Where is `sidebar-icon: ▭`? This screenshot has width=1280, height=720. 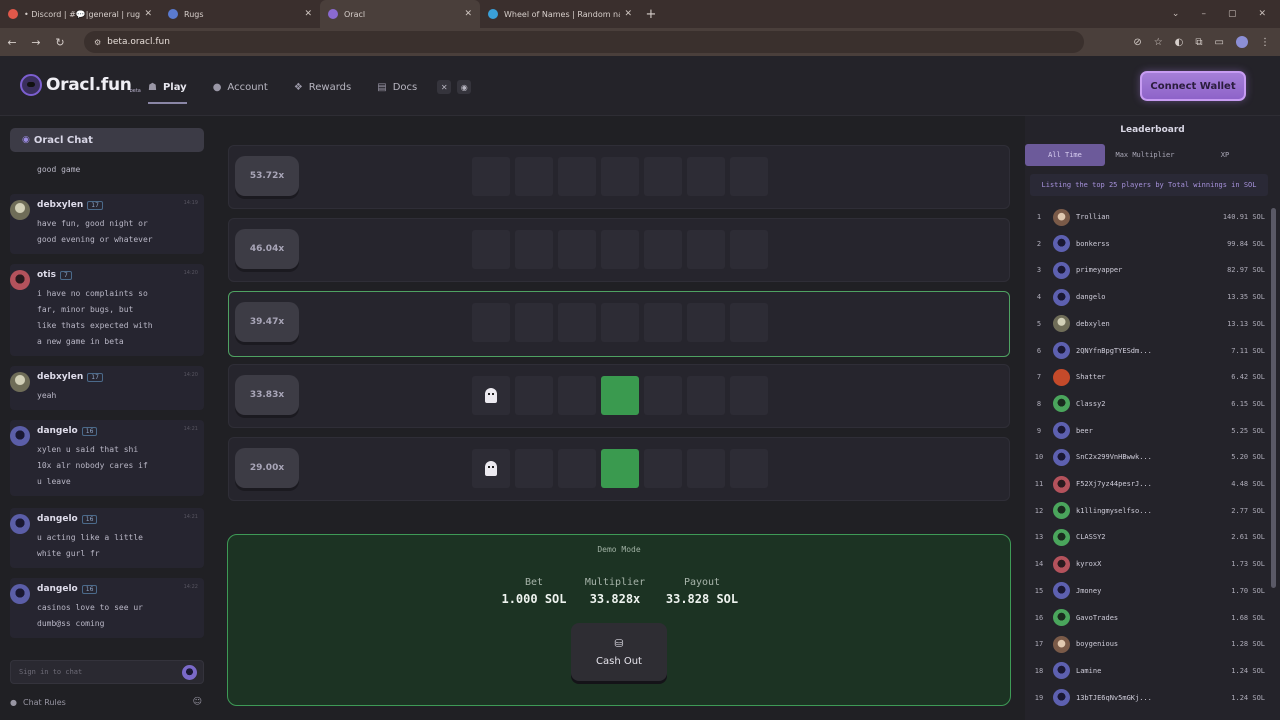 sidebar-icon: ▭ is located at coordinates (1219, 42).